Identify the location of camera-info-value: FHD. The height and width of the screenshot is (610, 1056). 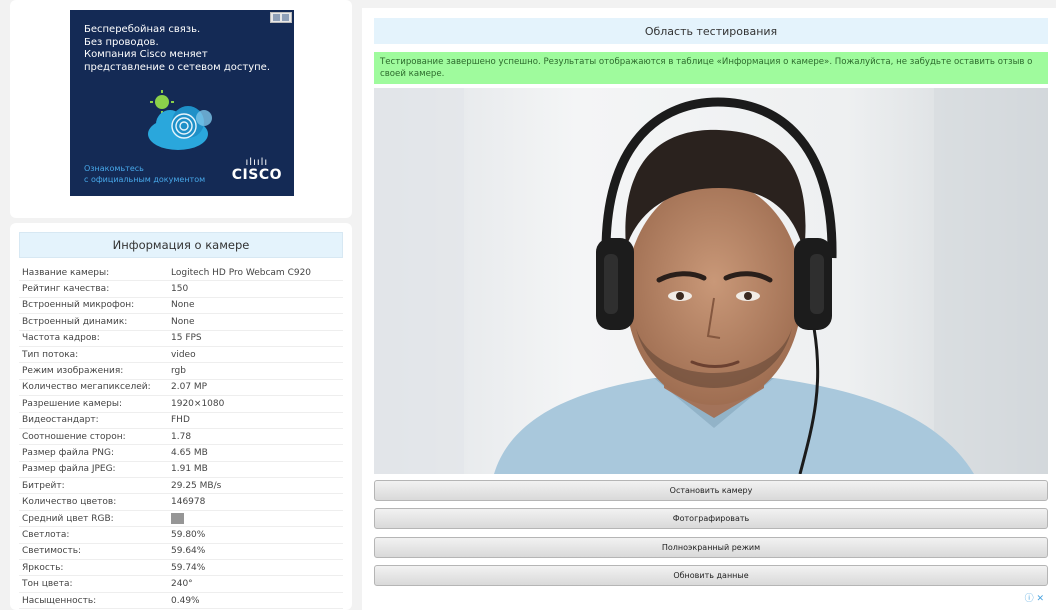
(180, 420).